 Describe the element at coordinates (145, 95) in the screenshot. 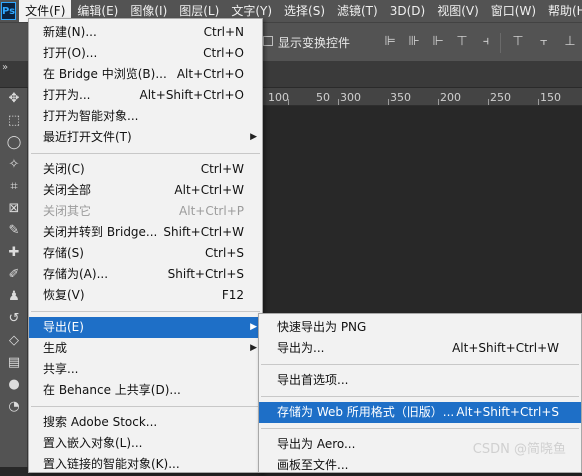

I see `menu-item-open-as: 打开为... Alt+Shift+Ctrl+O` at that location.